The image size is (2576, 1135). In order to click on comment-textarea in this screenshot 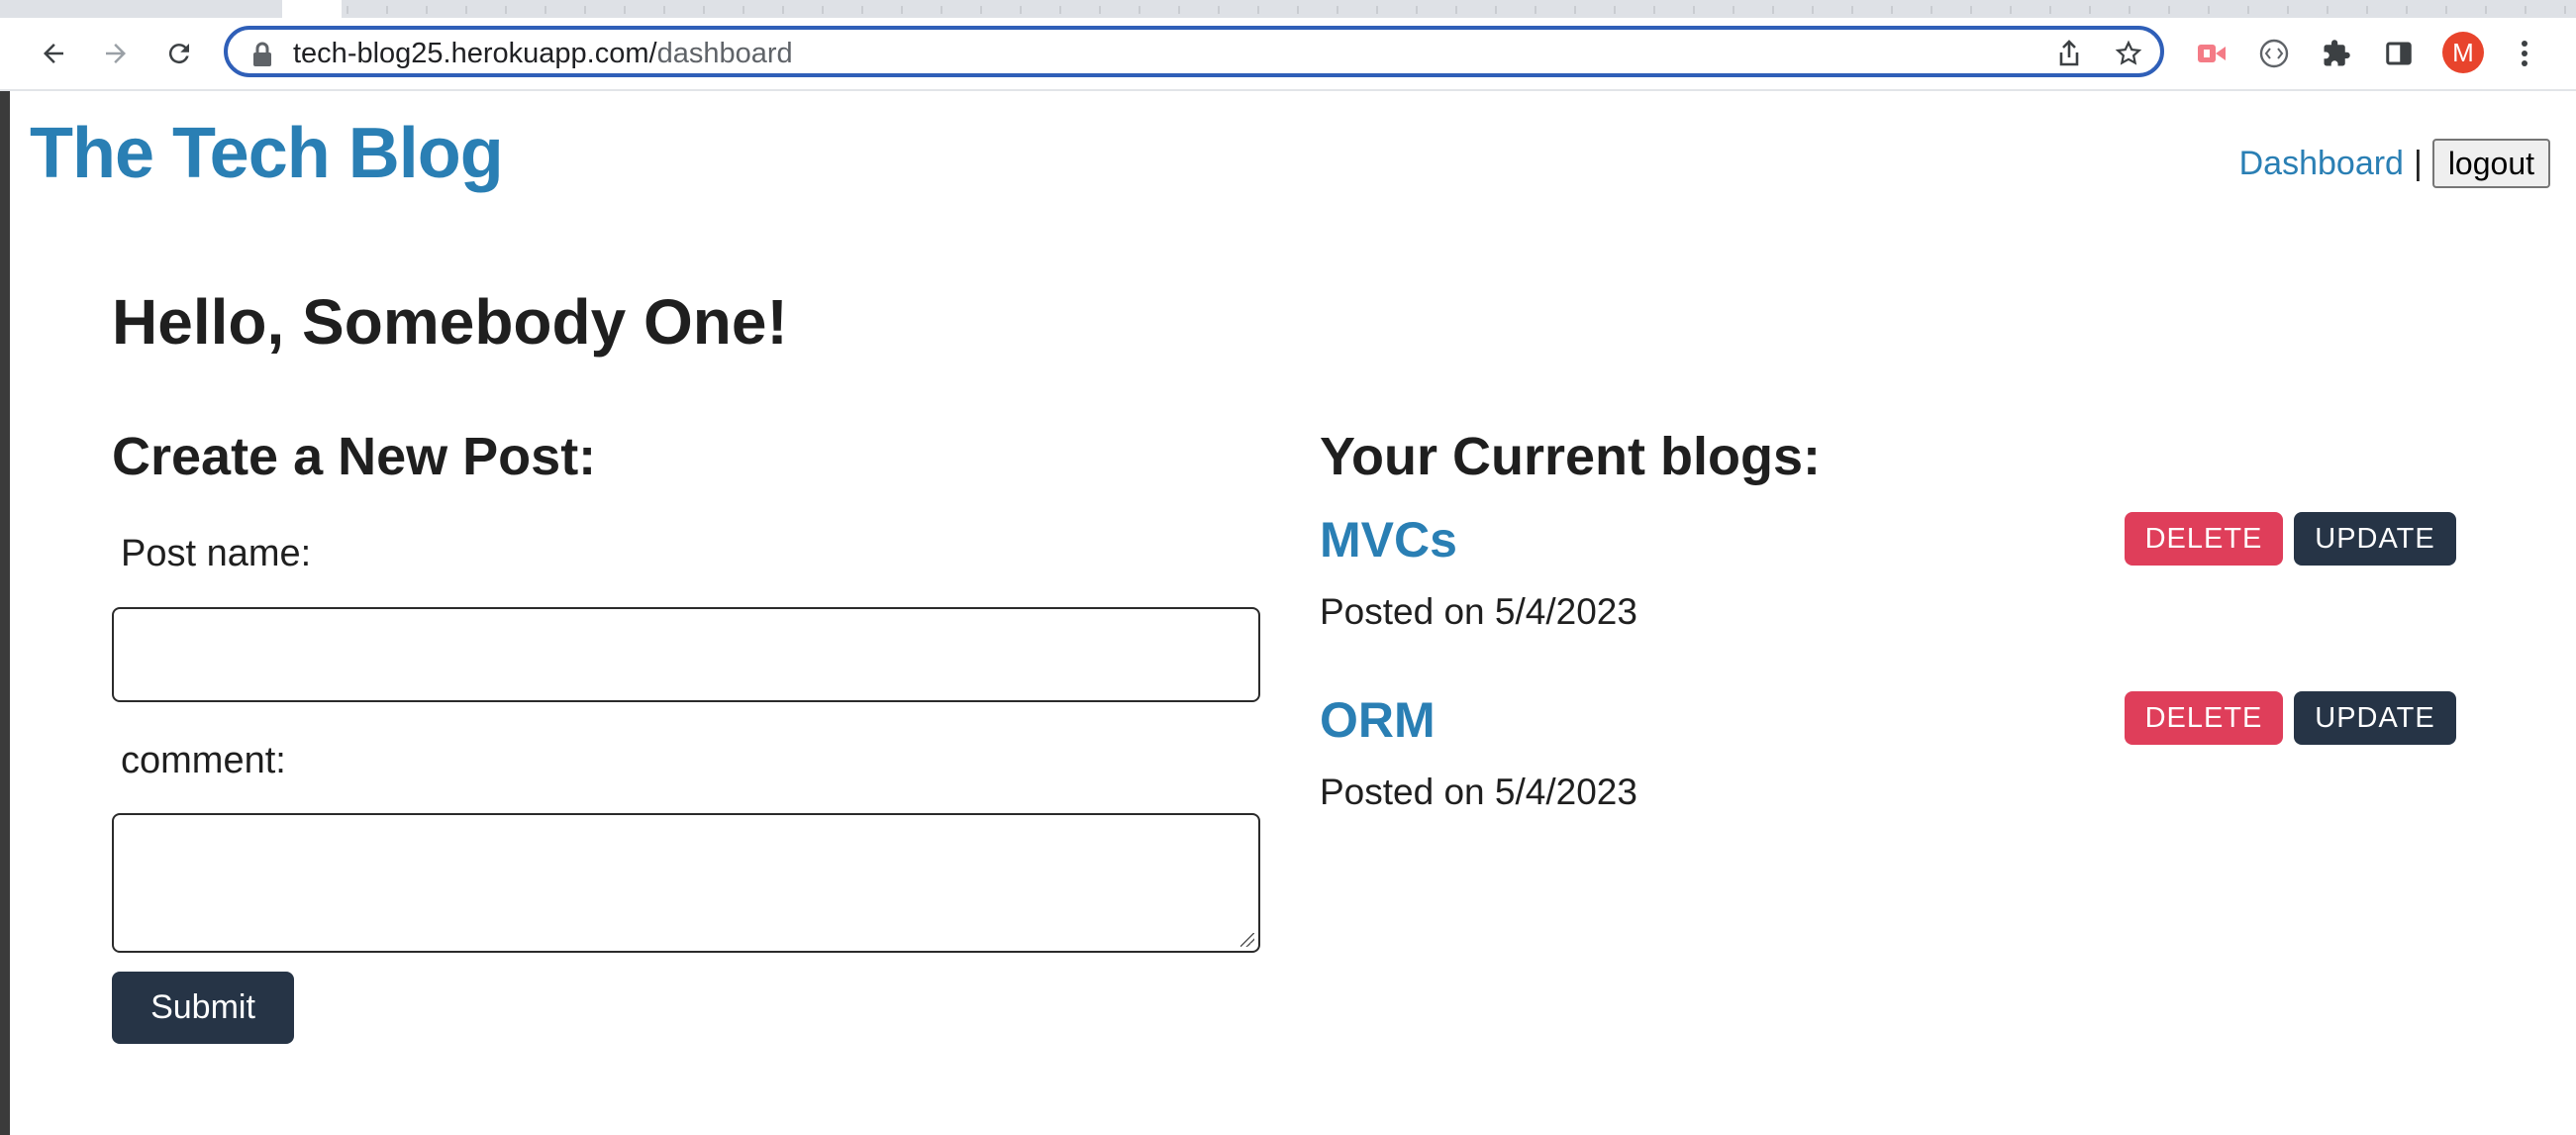, I will do `click(686, 883)`.